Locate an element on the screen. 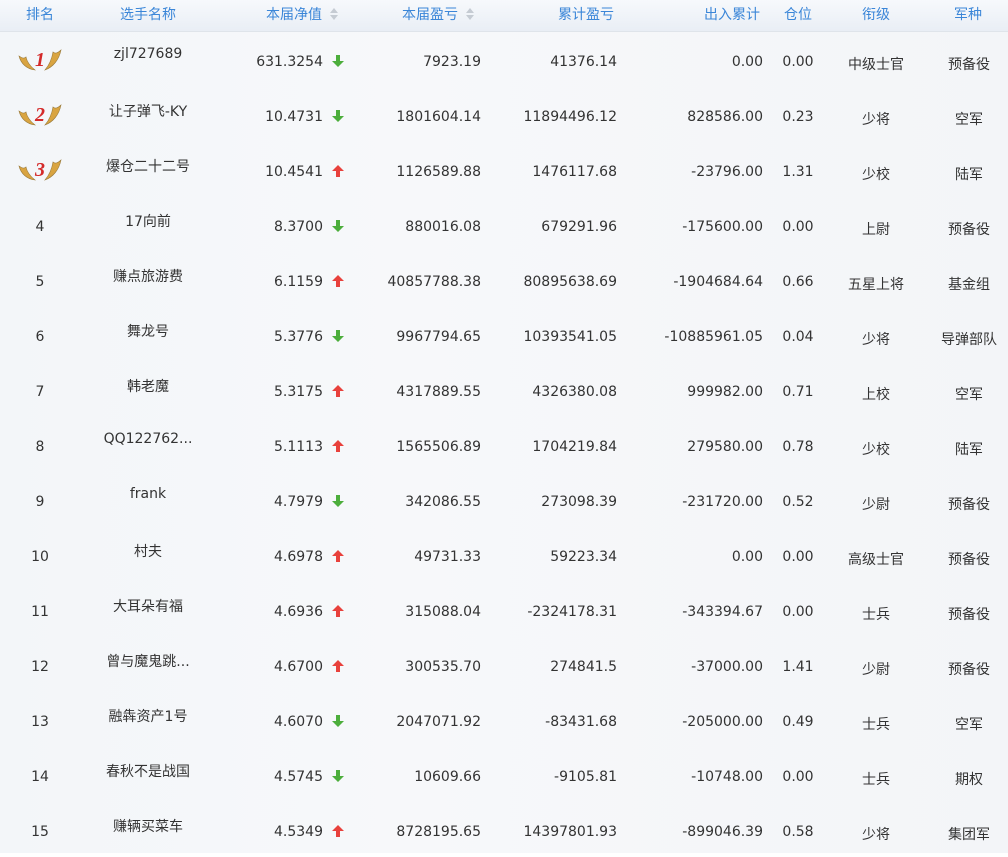  header-nav: 本届净值 is located at coordinates (294, 15).